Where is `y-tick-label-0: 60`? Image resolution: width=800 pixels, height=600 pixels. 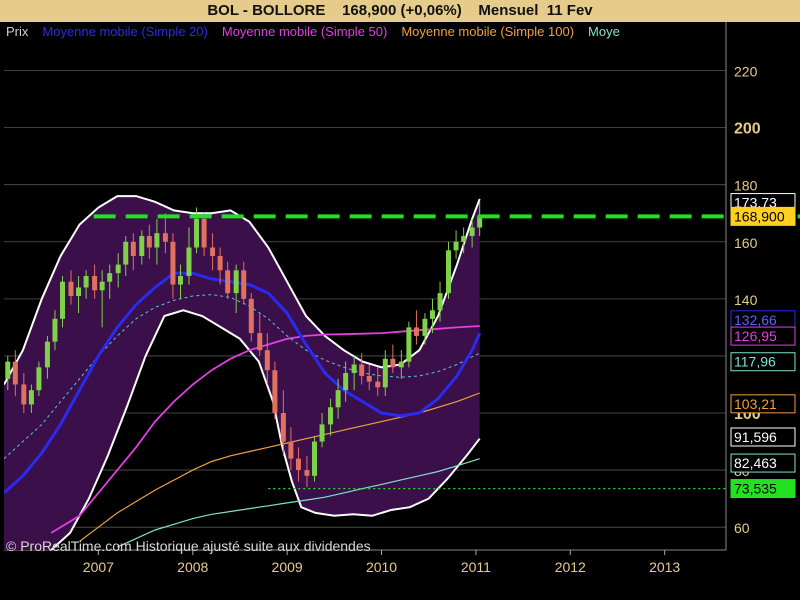
y-tick-label-0: 60 is located at coordinates (742, 528).